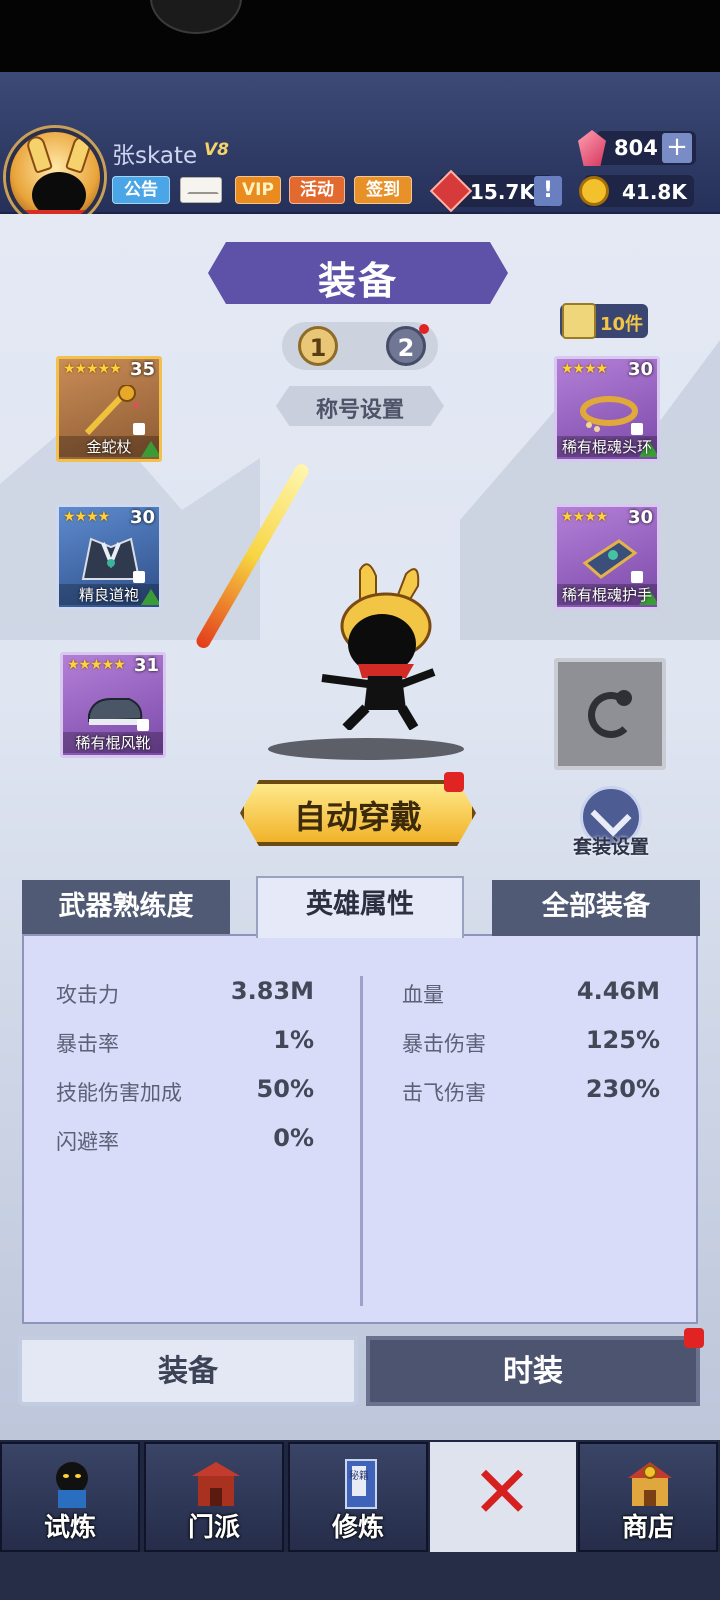  I want to click on activity-button: 活动, so click(317, 190).